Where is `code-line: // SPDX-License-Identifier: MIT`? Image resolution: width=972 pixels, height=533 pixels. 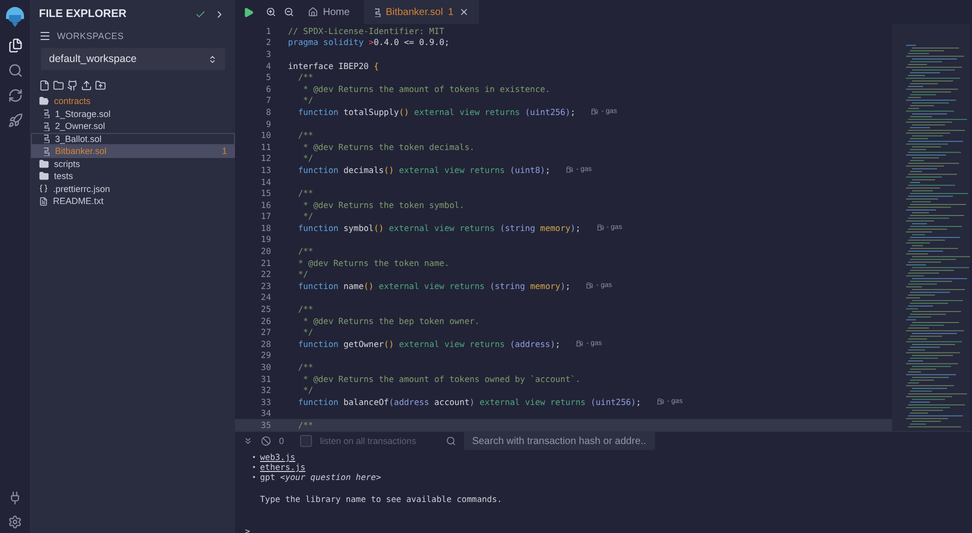
code-line: // SPDX-License-Identifier: MIT is located at coordinates (366, 31).